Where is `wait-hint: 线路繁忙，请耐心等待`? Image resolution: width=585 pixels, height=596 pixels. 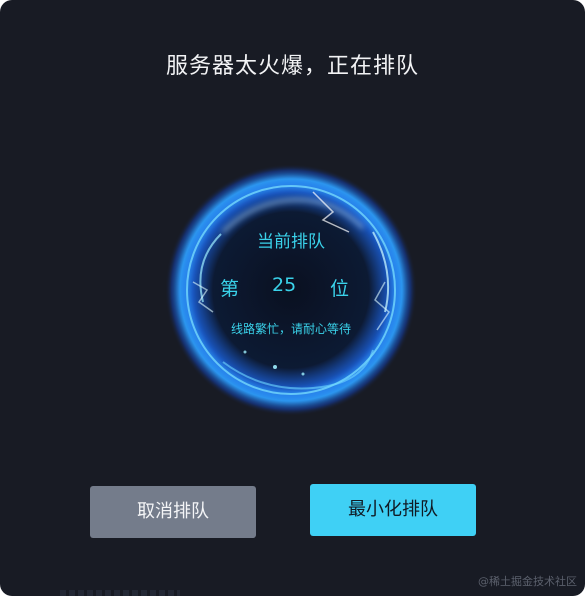 wait-hint: 线路繁忙，请耐心等待 is located at coordinates (290, 329).